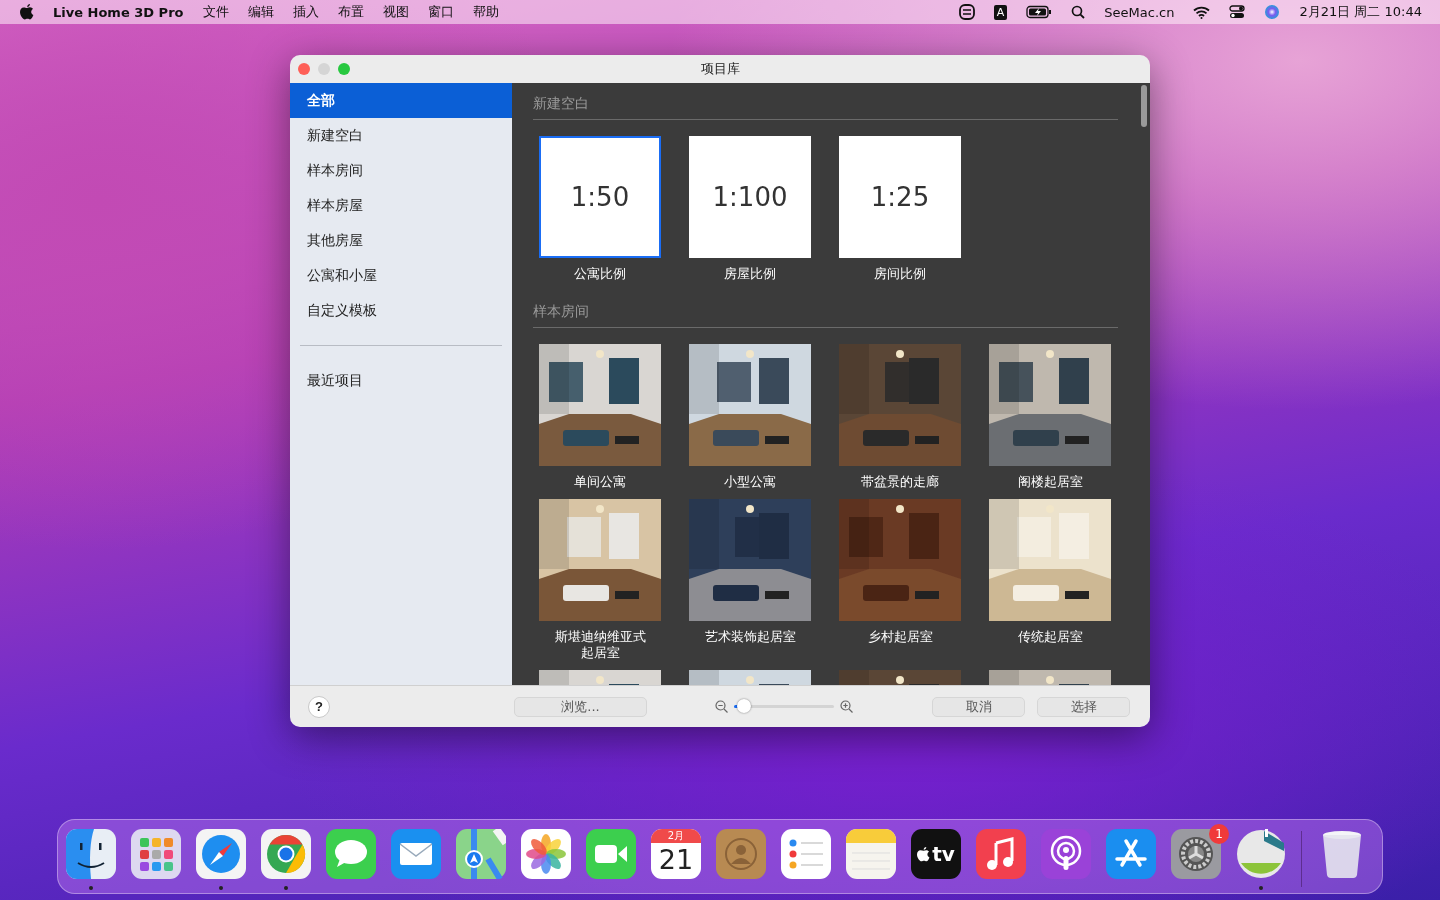 This screenshot has height=900, width=1440. What do you see at coordinates (401, 310) in the screenshot?
I see `sidebar-item: 自定义模板` at bounding box center [401, 310].